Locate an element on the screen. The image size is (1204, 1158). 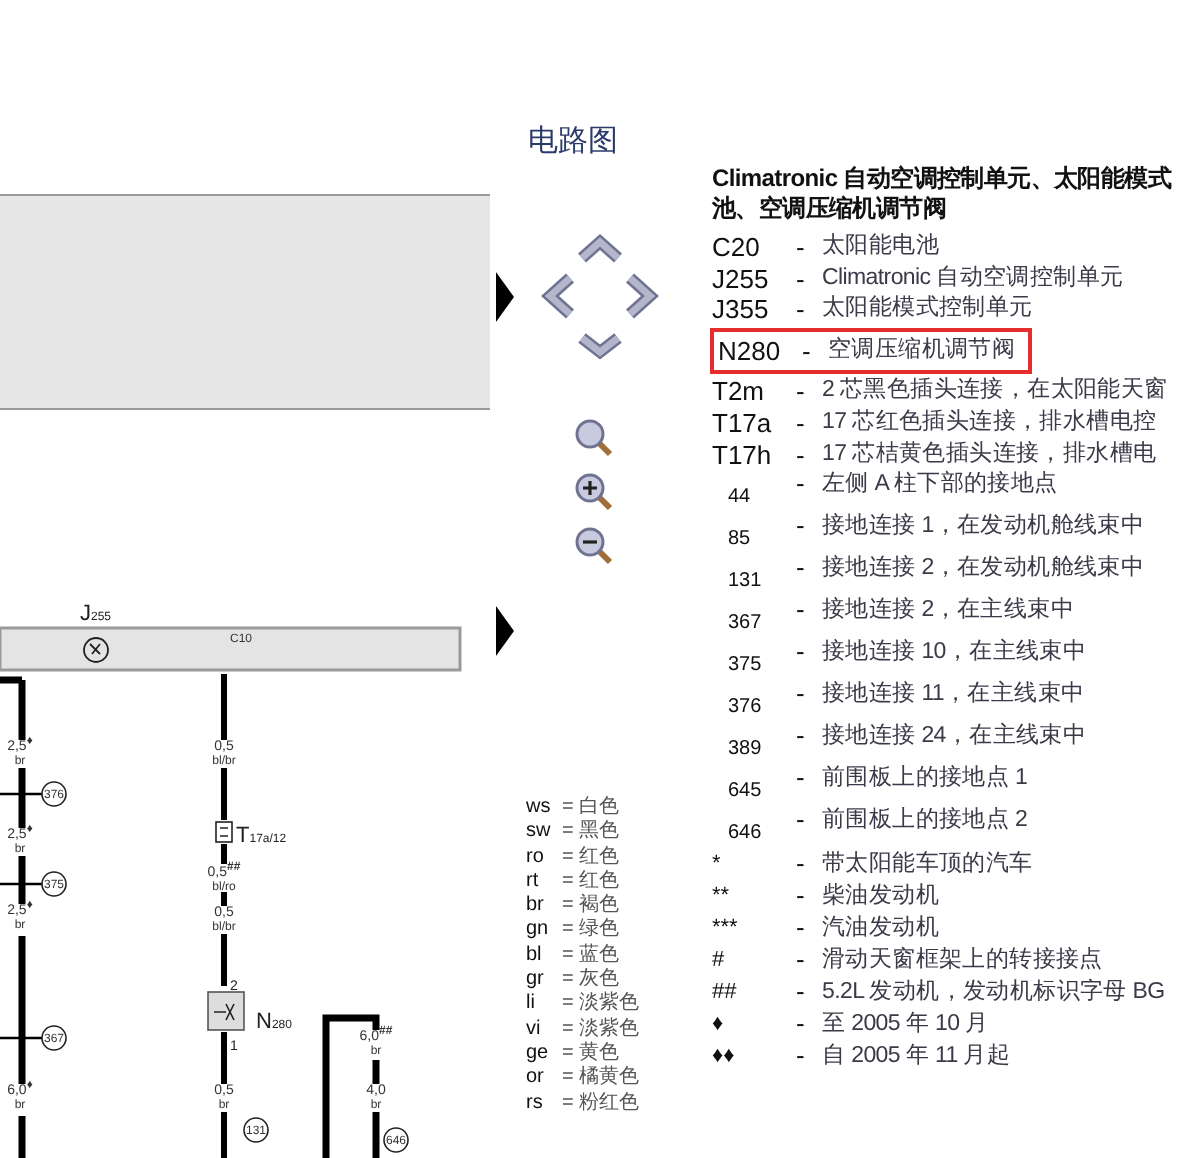
color-code: ge is located at coordinates (538, 1054).